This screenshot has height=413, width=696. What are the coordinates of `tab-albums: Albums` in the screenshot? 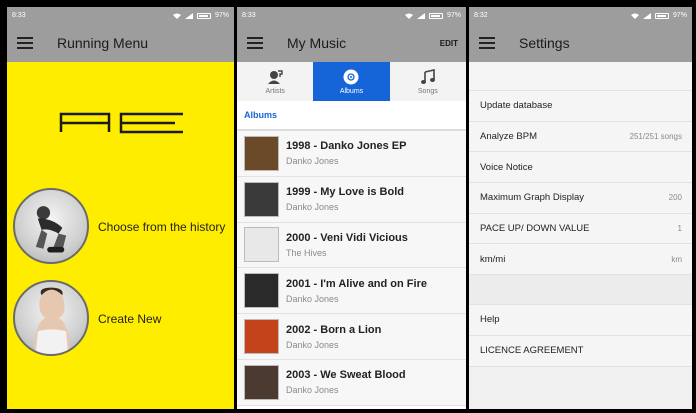 It's located at (351, 81).